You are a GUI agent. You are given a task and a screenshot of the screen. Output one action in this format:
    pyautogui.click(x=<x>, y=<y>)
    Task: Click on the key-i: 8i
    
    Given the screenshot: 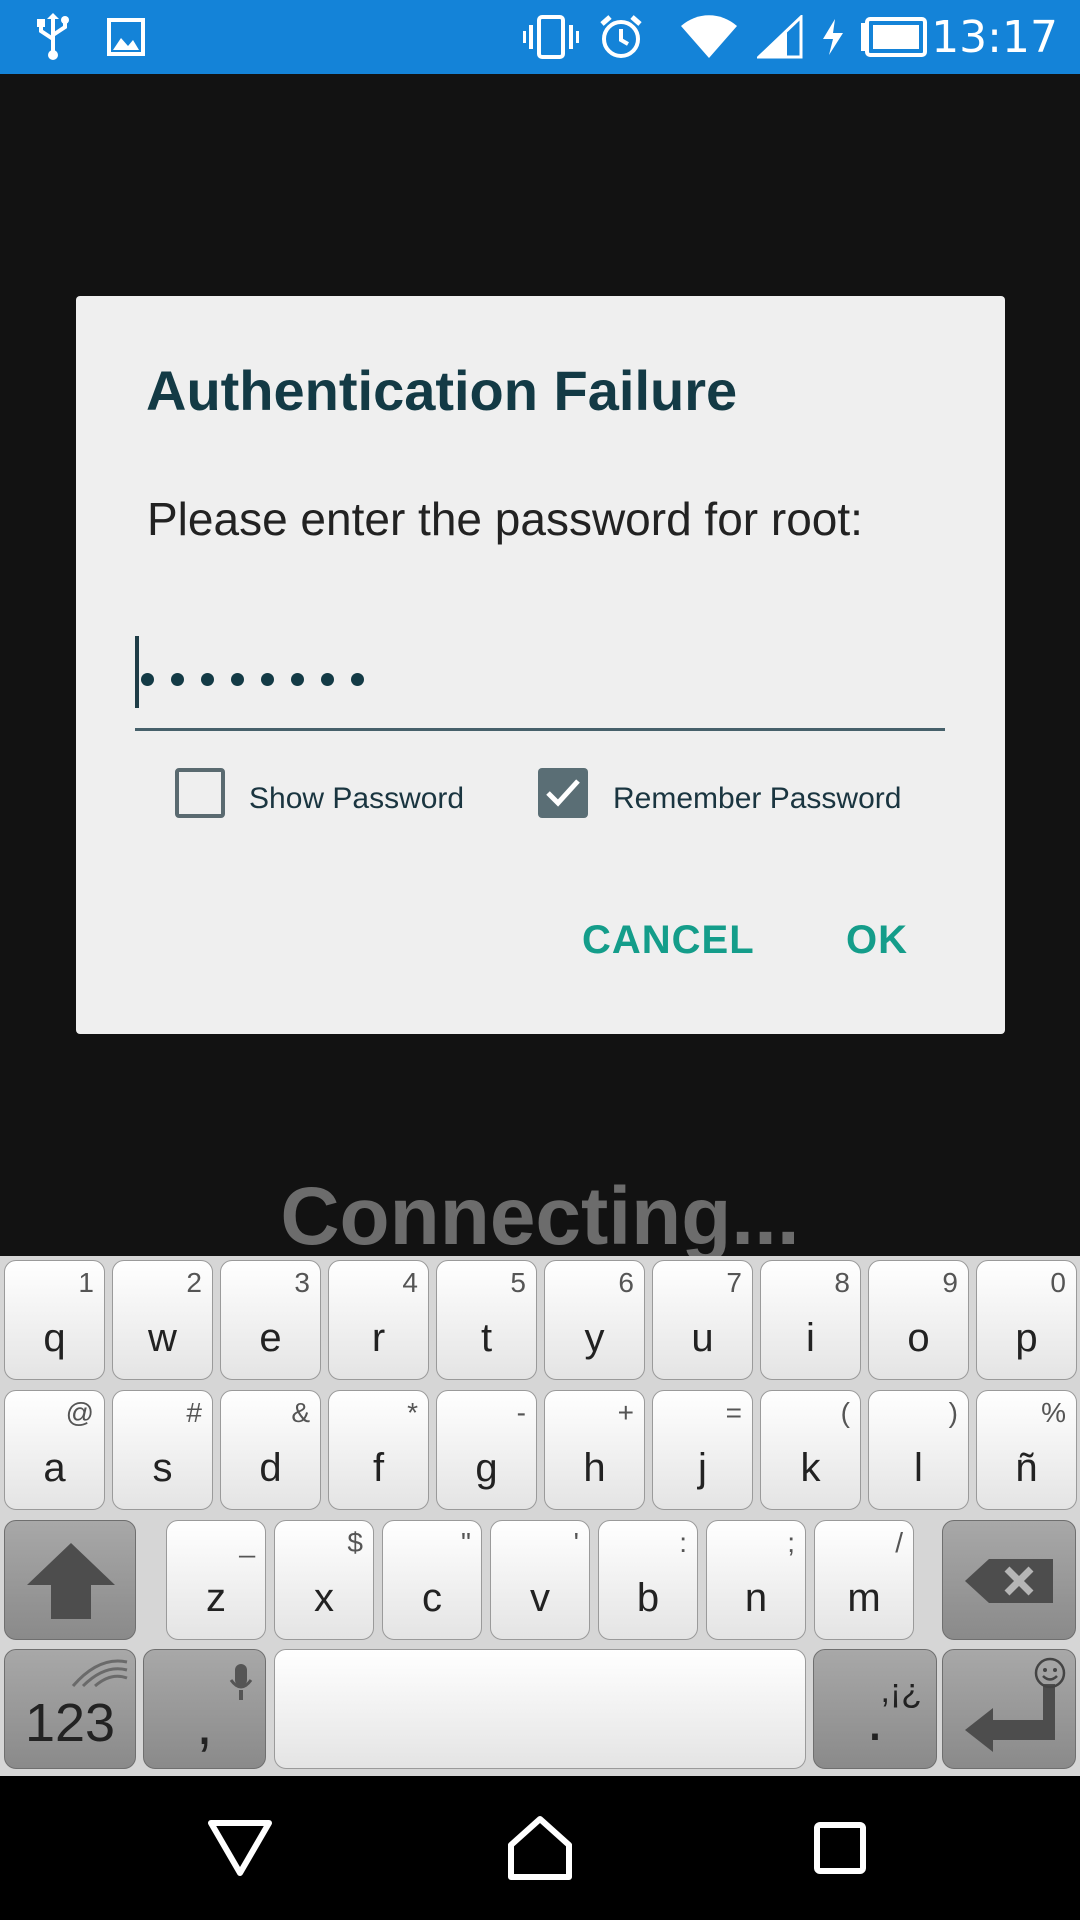 What is the action you would take?
    pyautogui.click(x=810, y=1320)
    